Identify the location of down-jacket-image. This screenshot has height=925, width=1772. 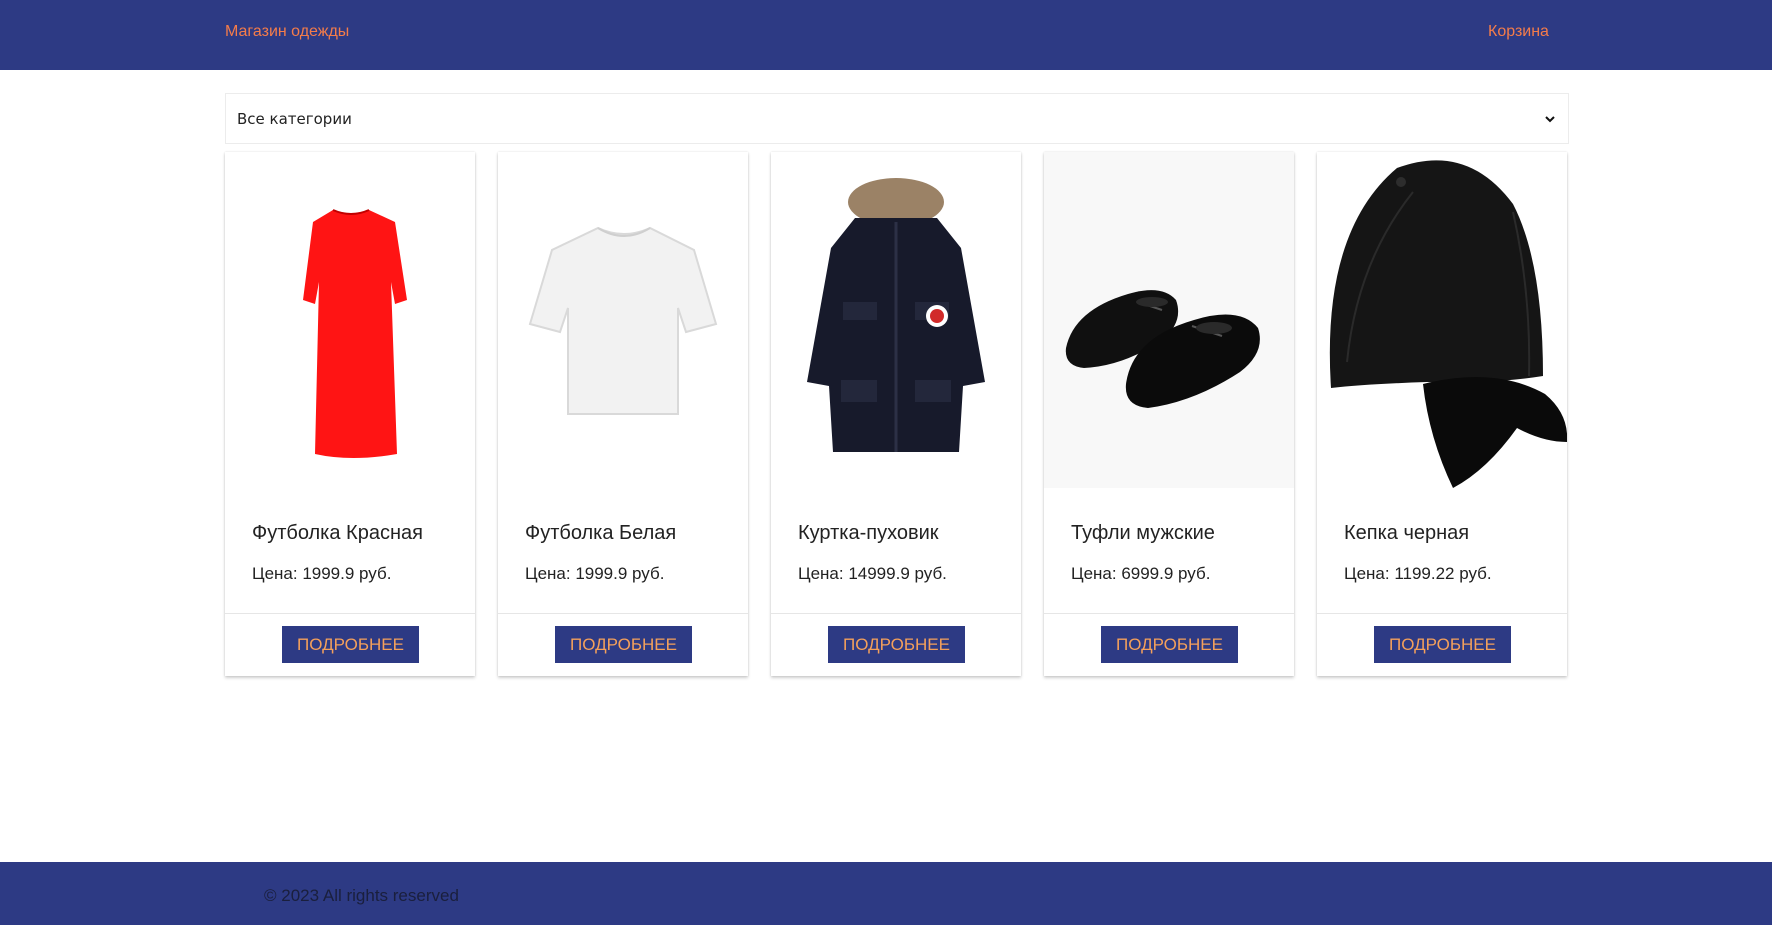
(896, 315).